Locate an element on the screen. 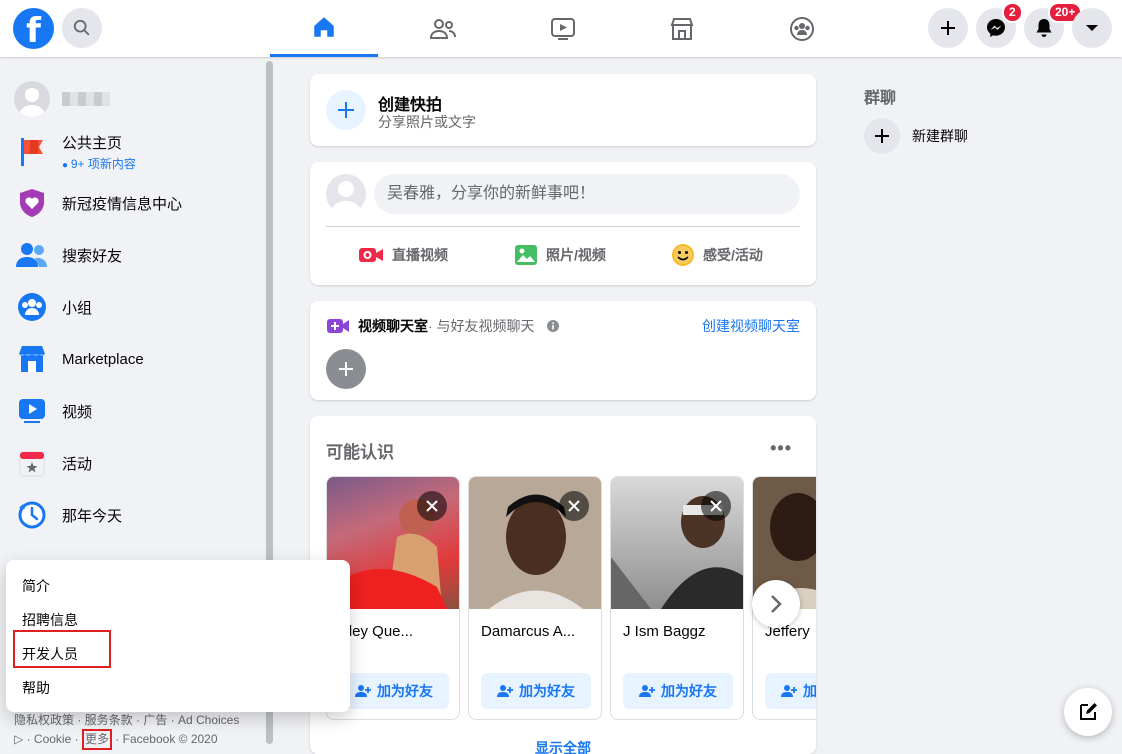 The image size is (1122, 754). more-menu-popup: 简介 招聘信息 开发人员 帮助 is located at coordinates (178, 636).